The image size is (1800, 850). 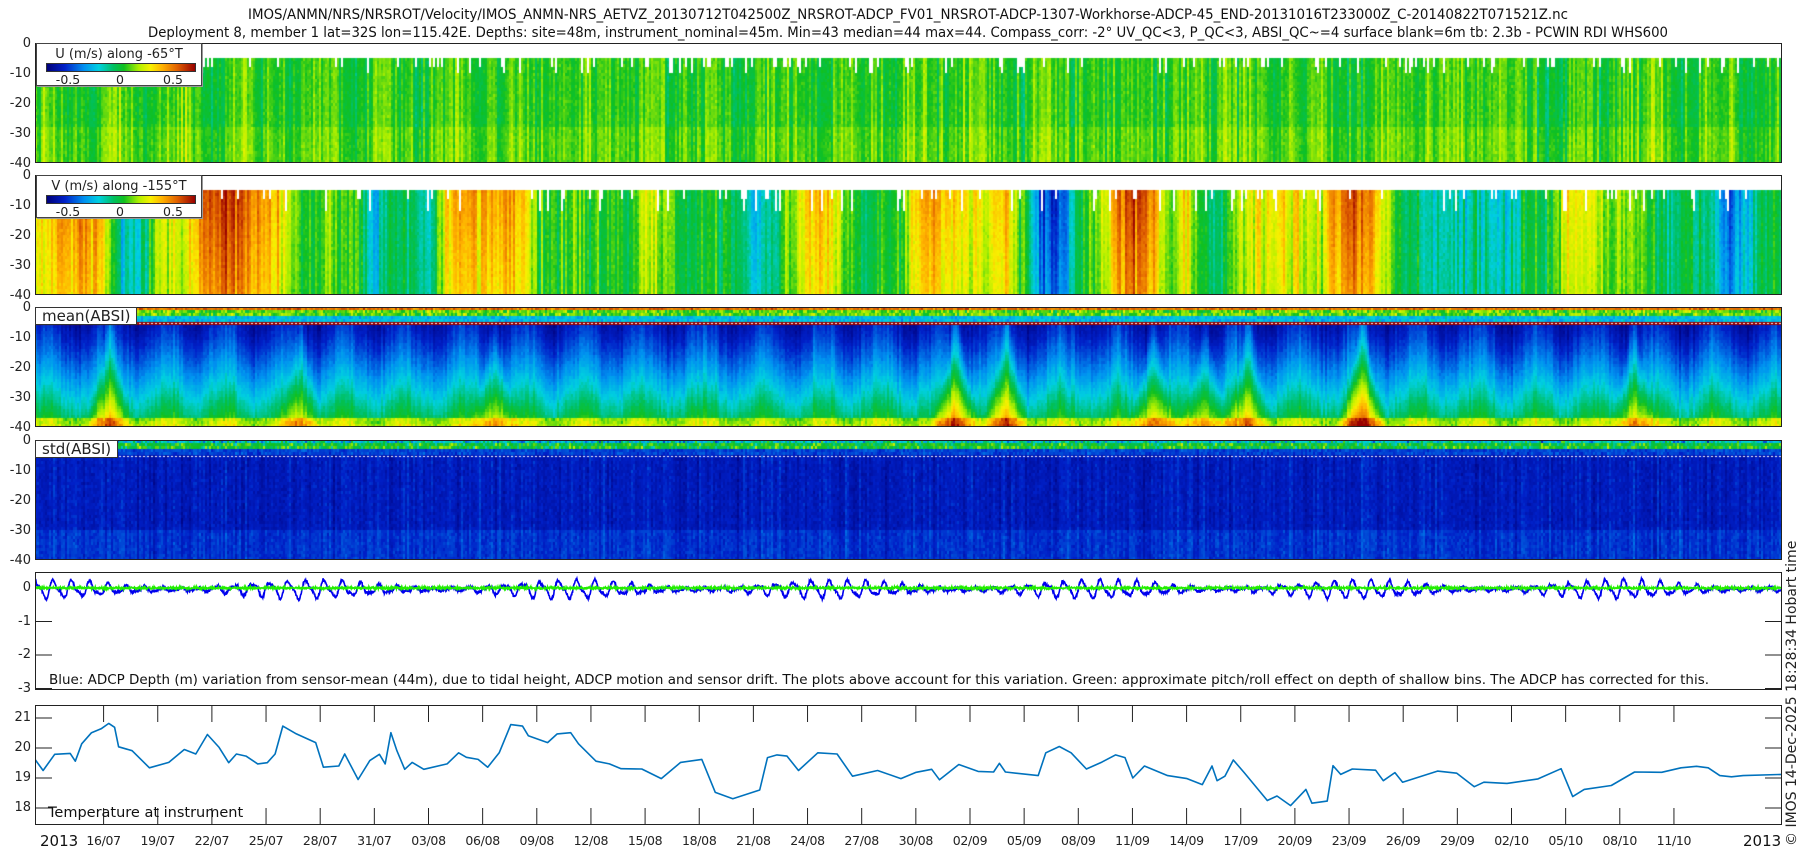 I want to click on x-tick-label: 15/08, so click(x=645, y=840).